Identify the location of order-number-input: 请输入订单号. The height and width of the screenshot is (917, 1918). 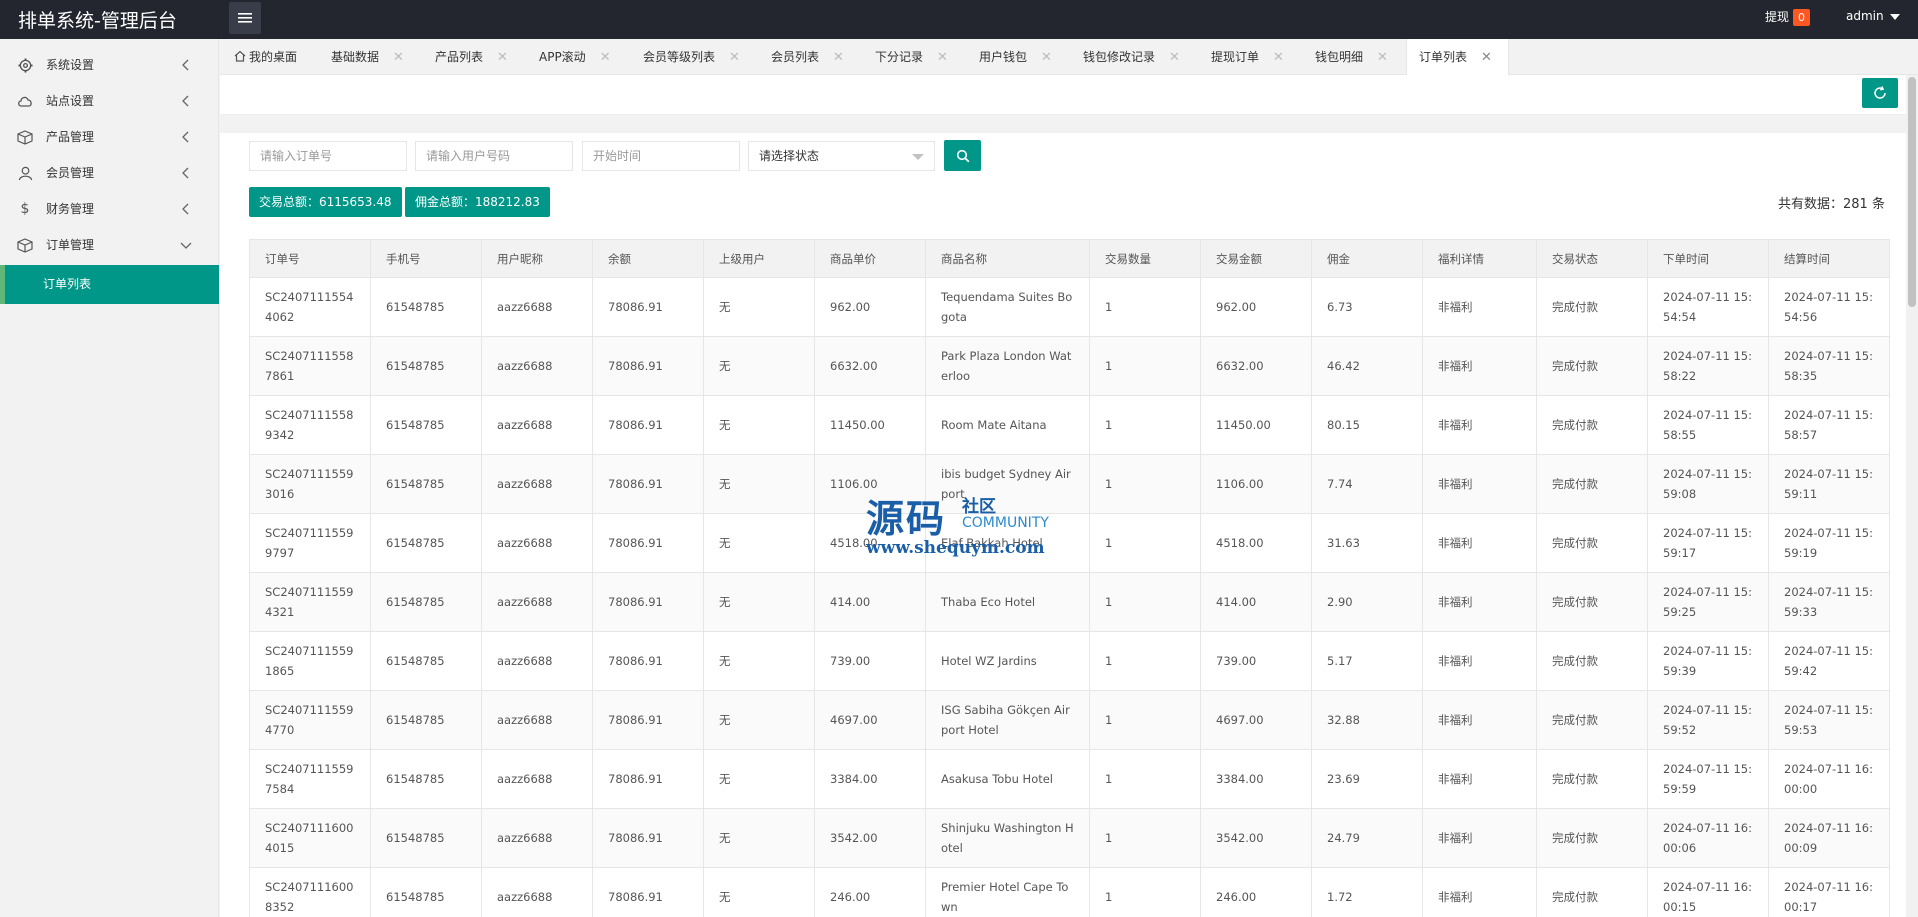
(328, 156).